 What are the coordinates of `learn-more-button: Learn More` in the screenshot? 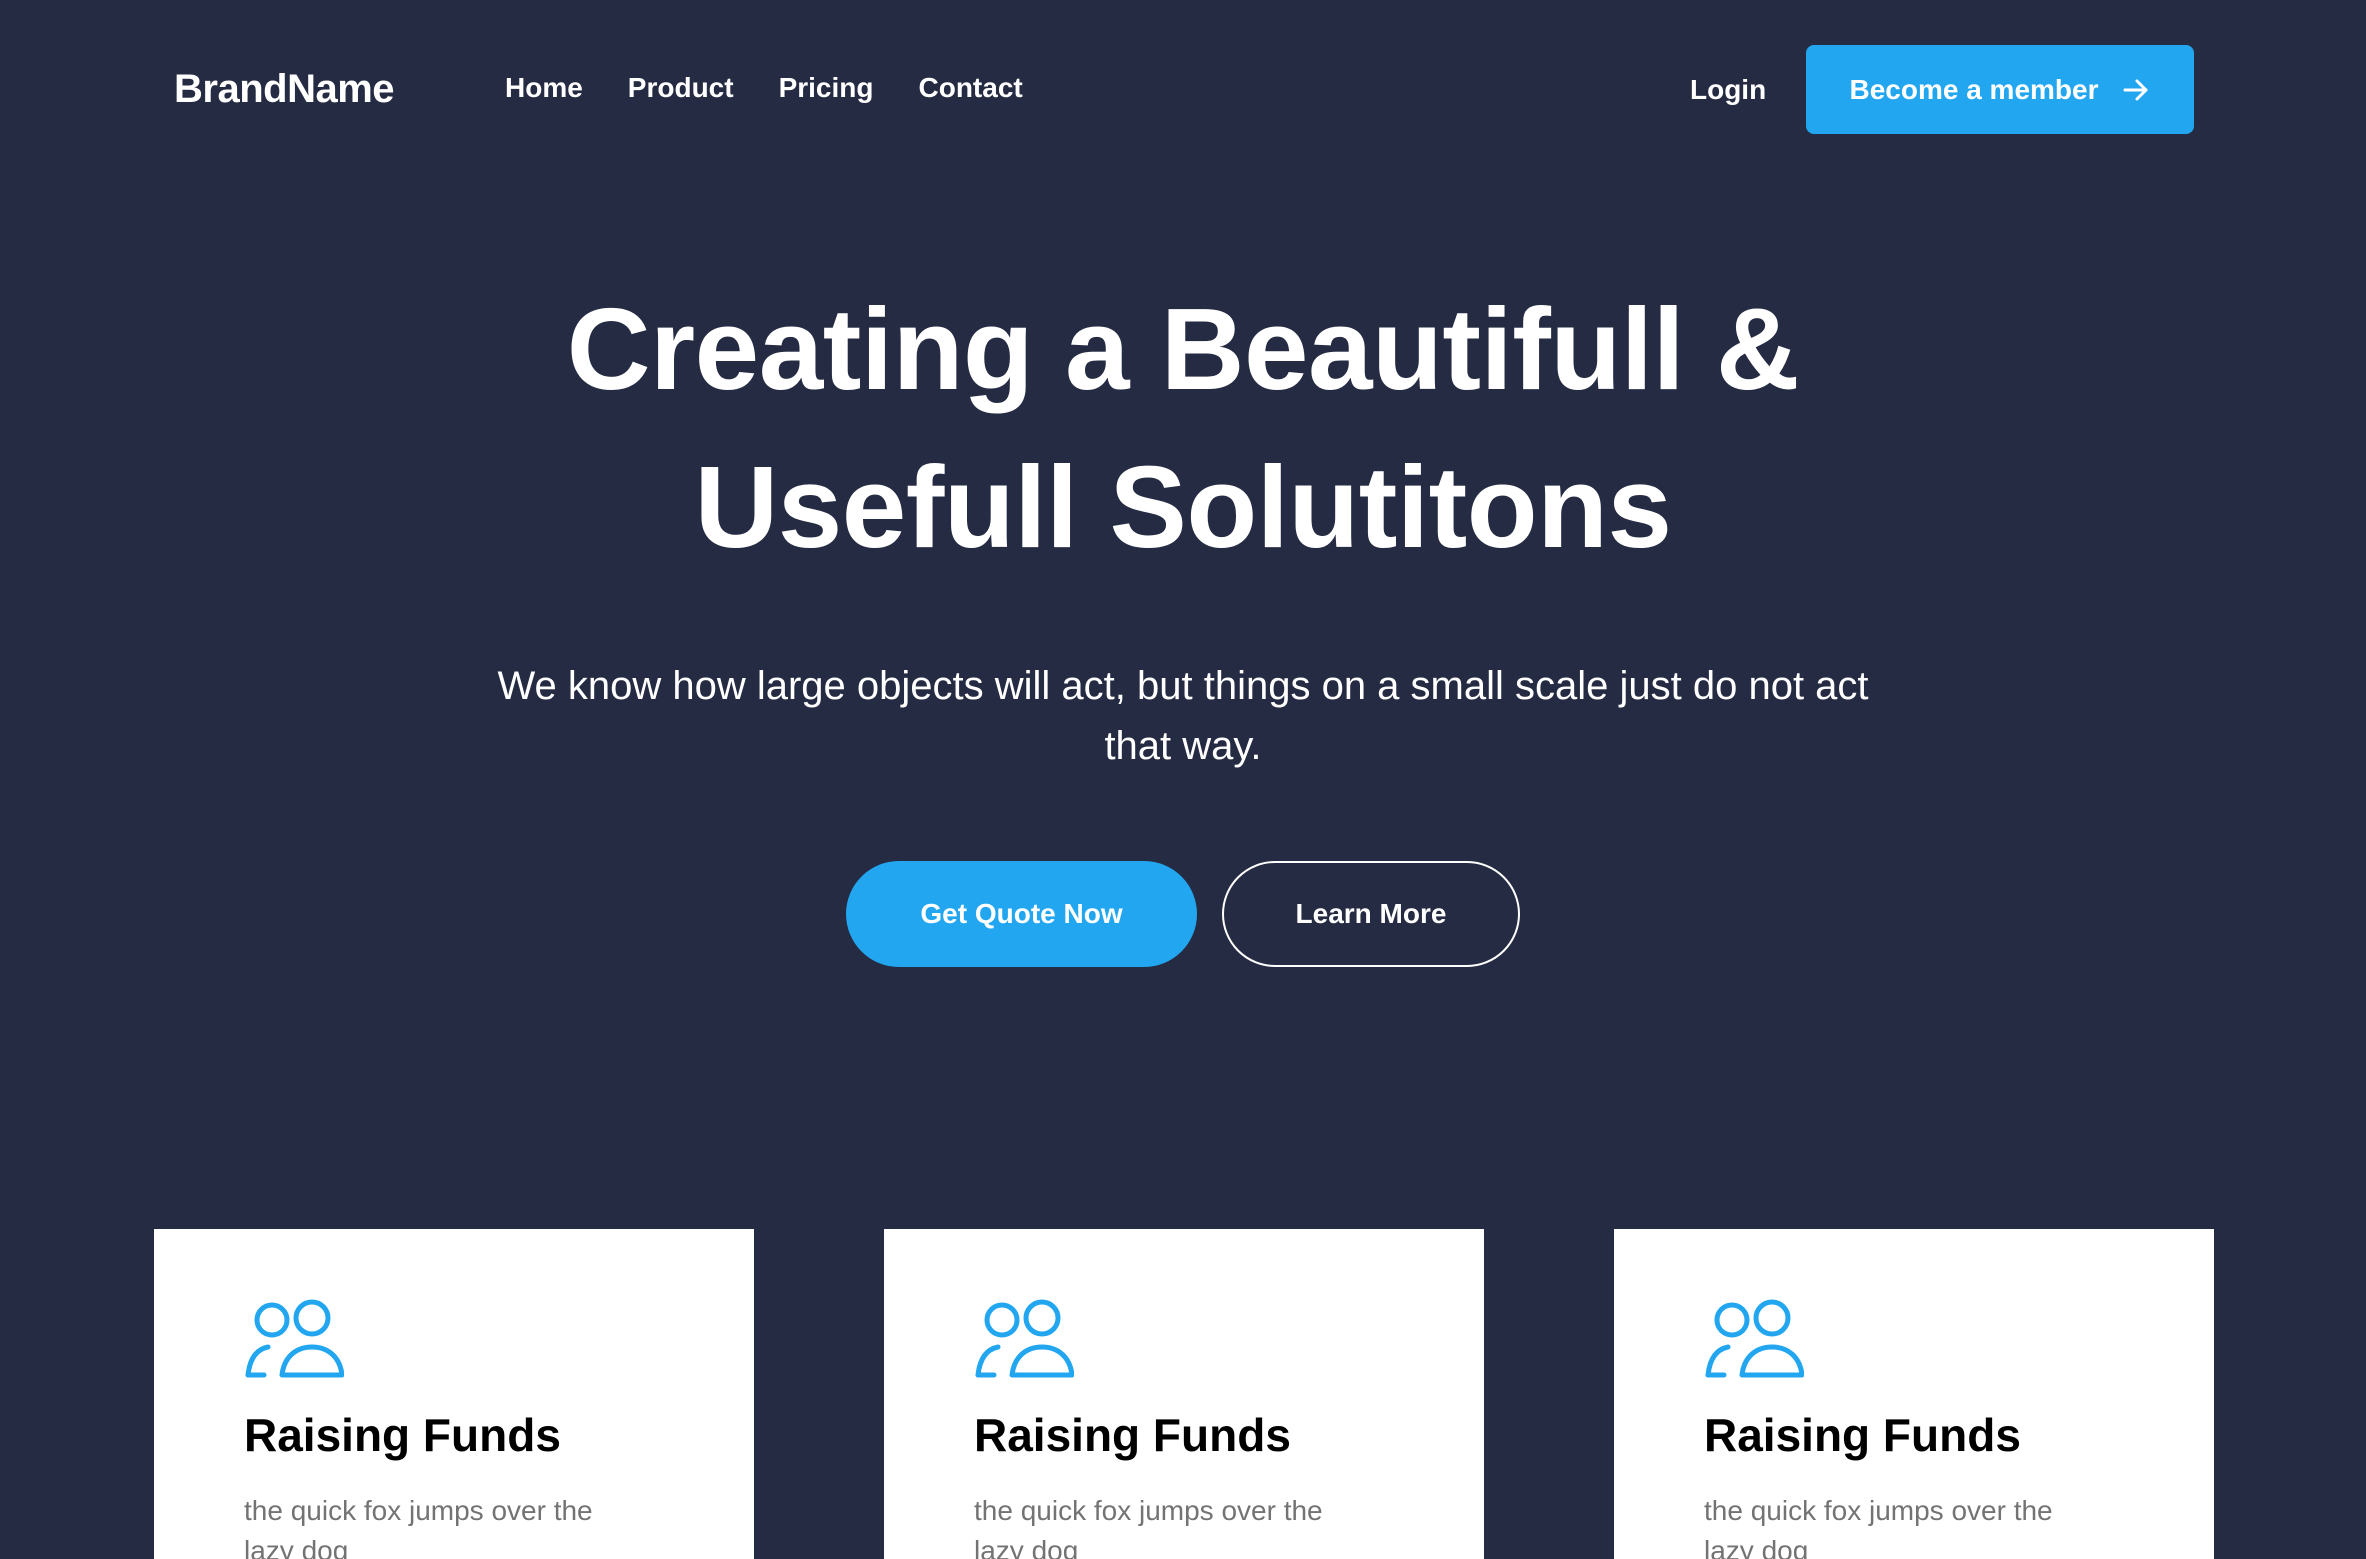 It's located at (1371, 914).